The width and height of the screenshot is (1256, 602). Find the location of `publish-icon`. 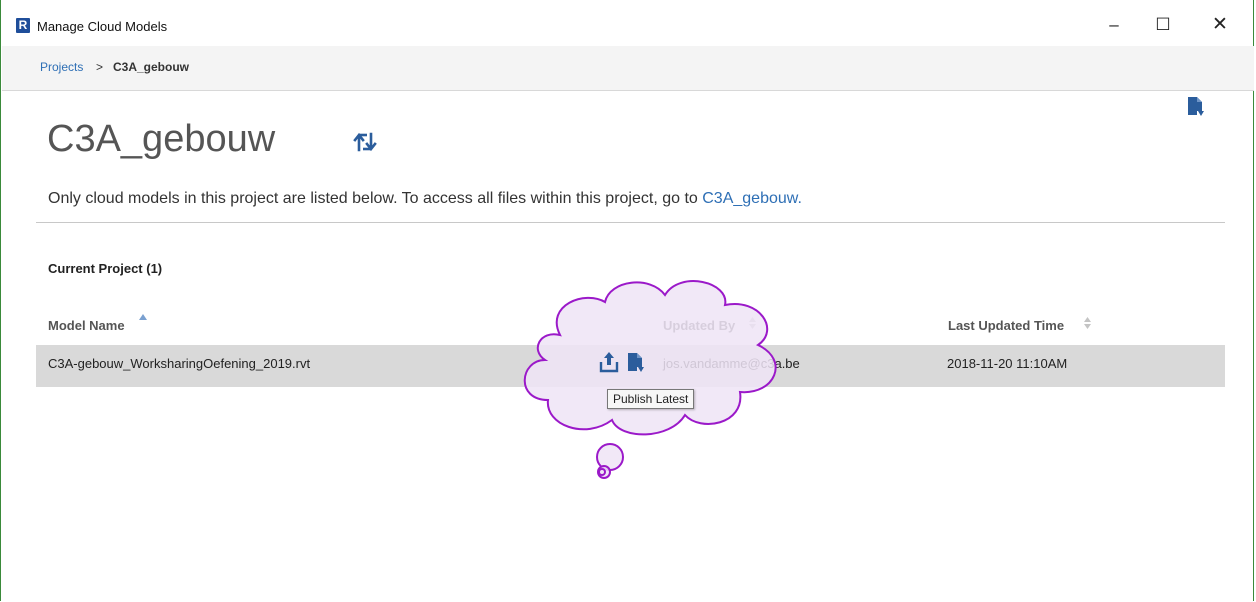

publish-icon is located at coordinates (609, 362).